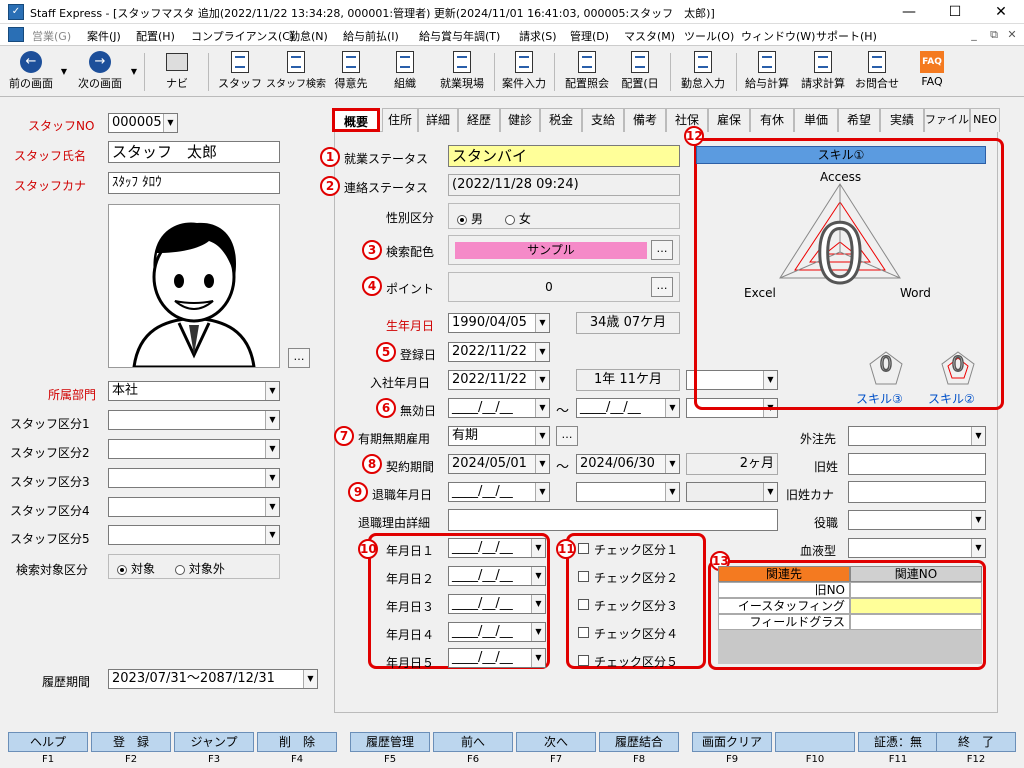 The image size is (1024, 768). Describe the element at coordinates (859, 120) in the screenshot. I see `tab-preference: 希望` at that location.